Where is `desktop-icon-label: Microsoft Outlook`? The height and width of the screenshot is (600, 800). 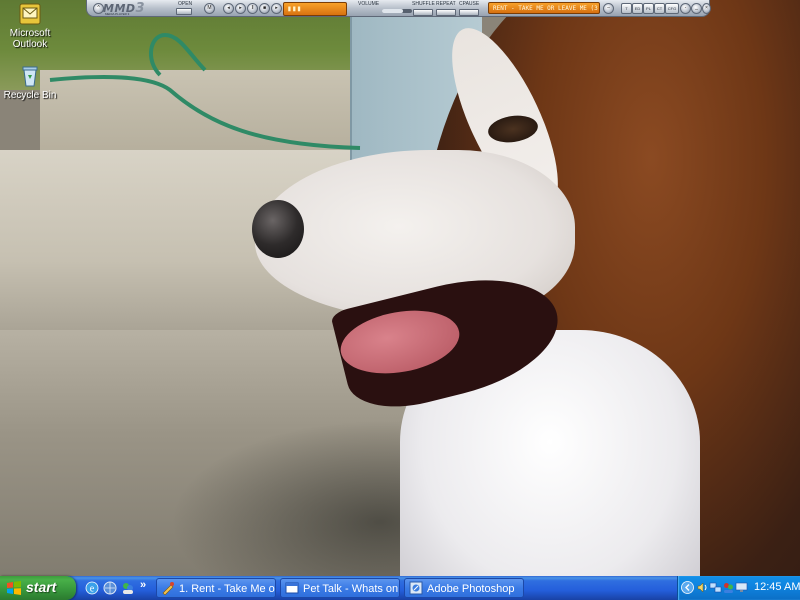 desktop-icon-label: Microsoft Outlook is located at coordinates (30, 39).